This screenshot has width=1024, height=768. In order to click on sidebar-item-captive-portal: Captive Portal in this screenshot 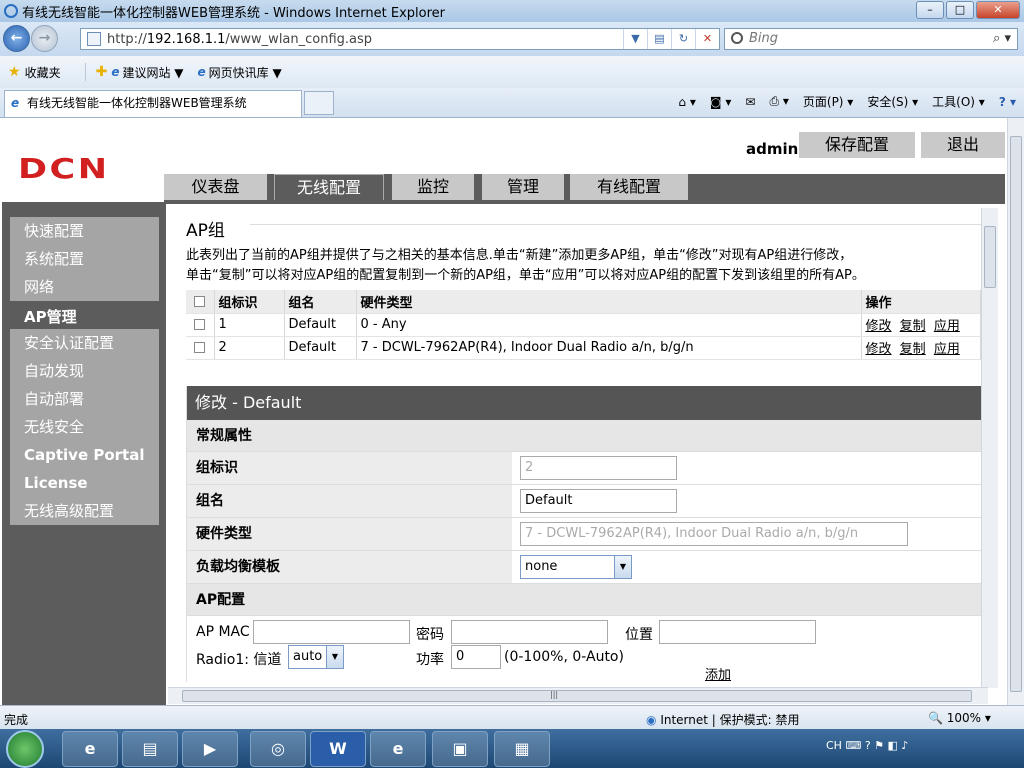, I will do `click(84, 455)`.